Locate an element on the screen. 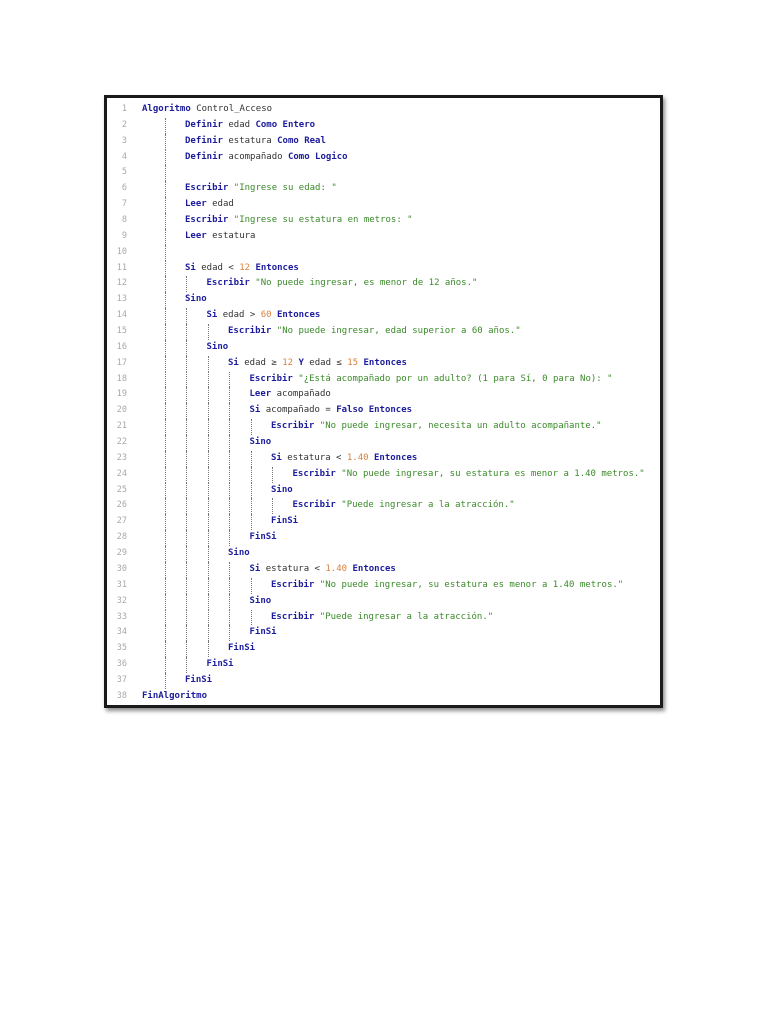 This screenshot has height=1024, width=768. code-line: 32 Sino is located at coordinates (383, 601).